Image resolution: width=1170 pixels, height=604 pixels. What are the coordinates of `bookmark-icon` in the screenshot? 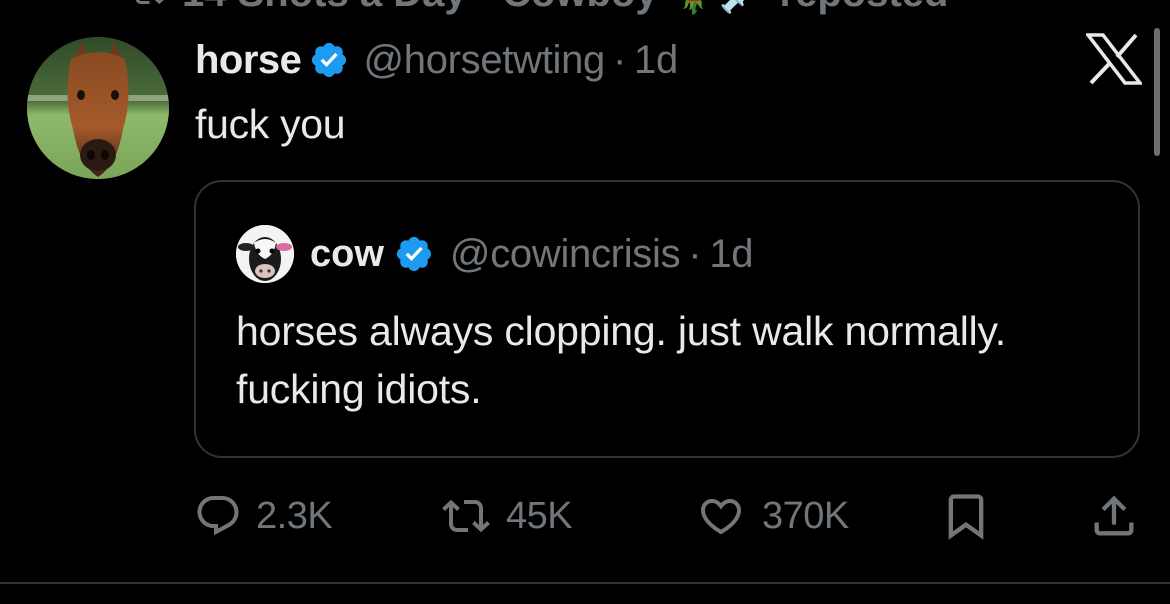 It's located at (966, 517).